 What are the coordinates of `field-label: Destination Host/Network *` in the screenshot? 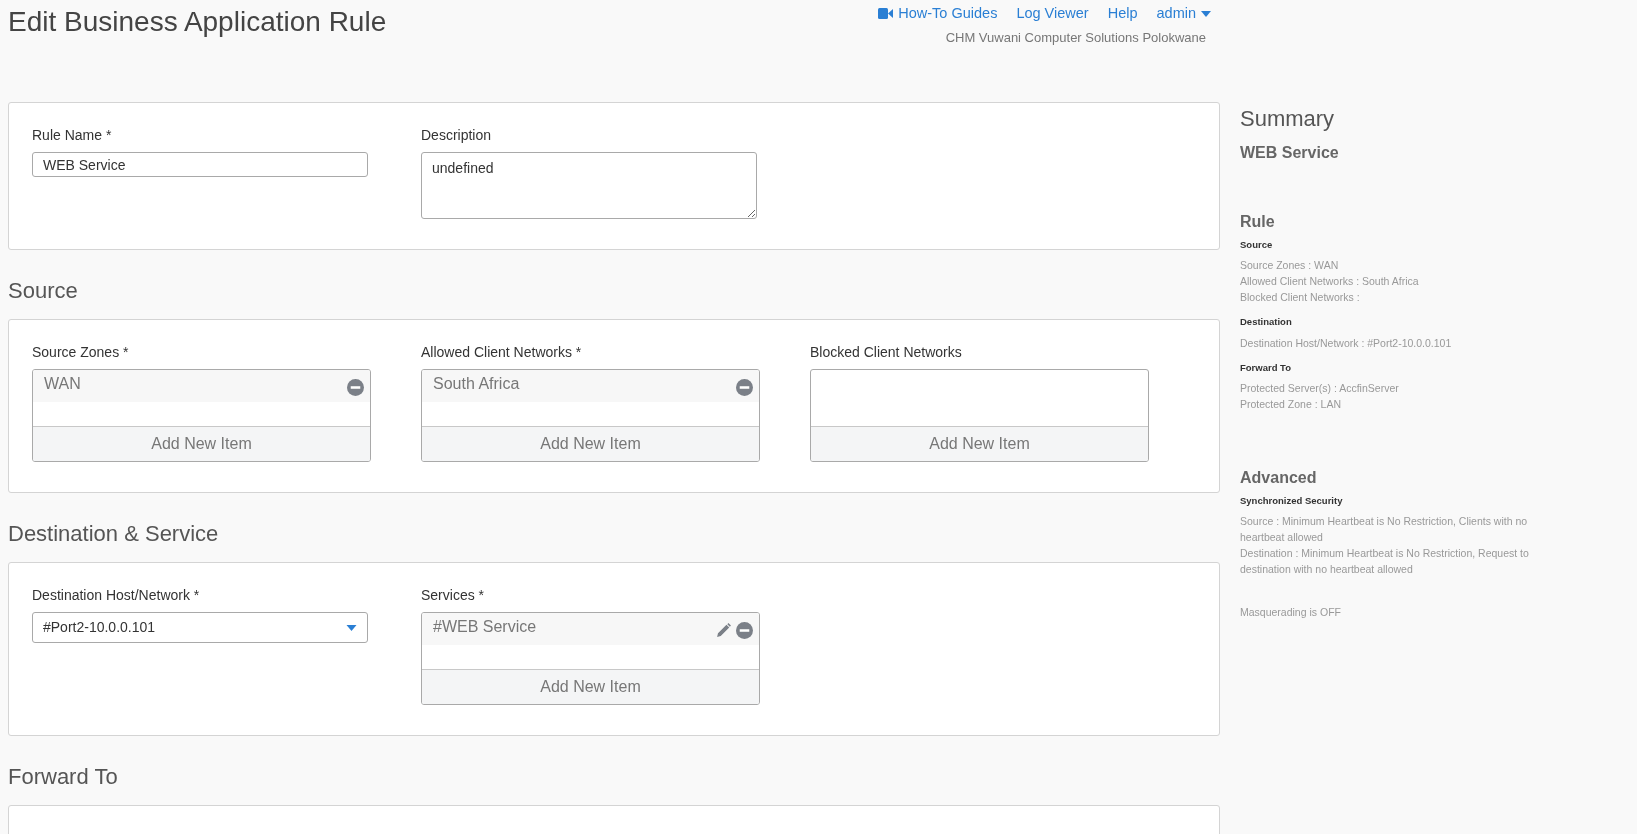 It's located at (116, 595).